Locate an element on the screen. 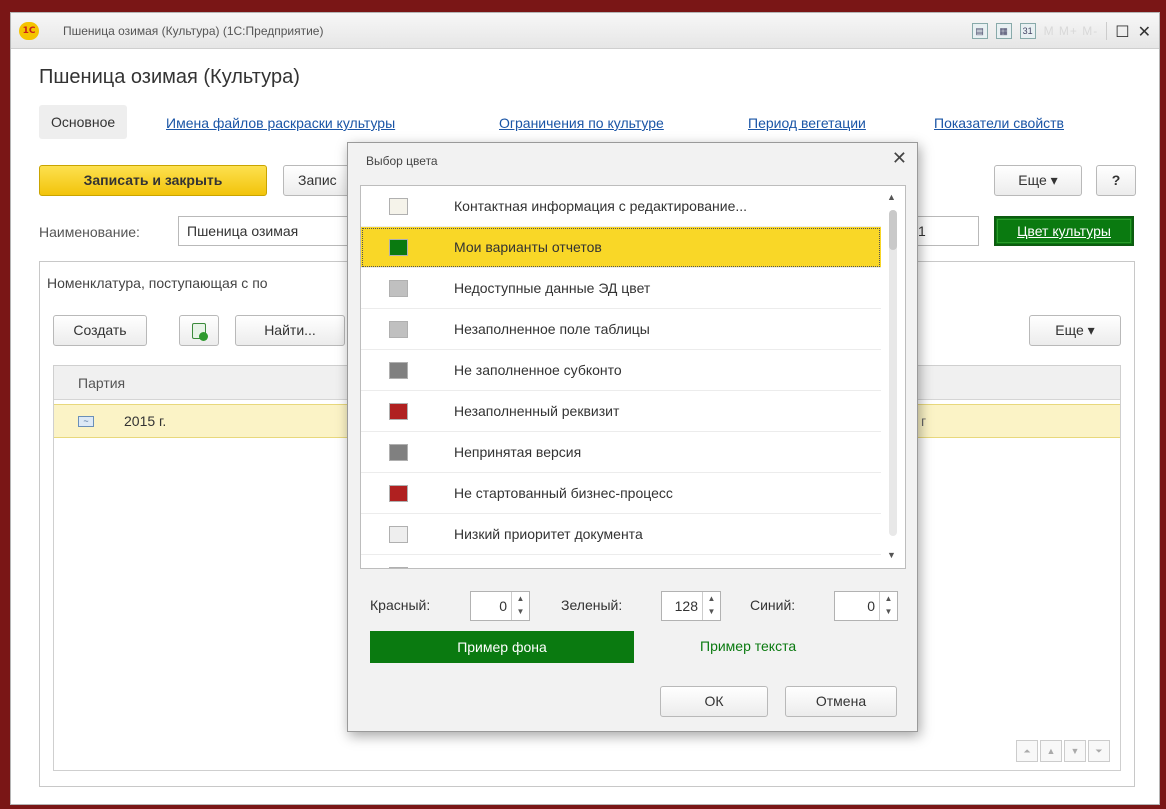 The image size is (1166, 809). row-partia-cell: 2015 г. is located at coordinates (145, 421).